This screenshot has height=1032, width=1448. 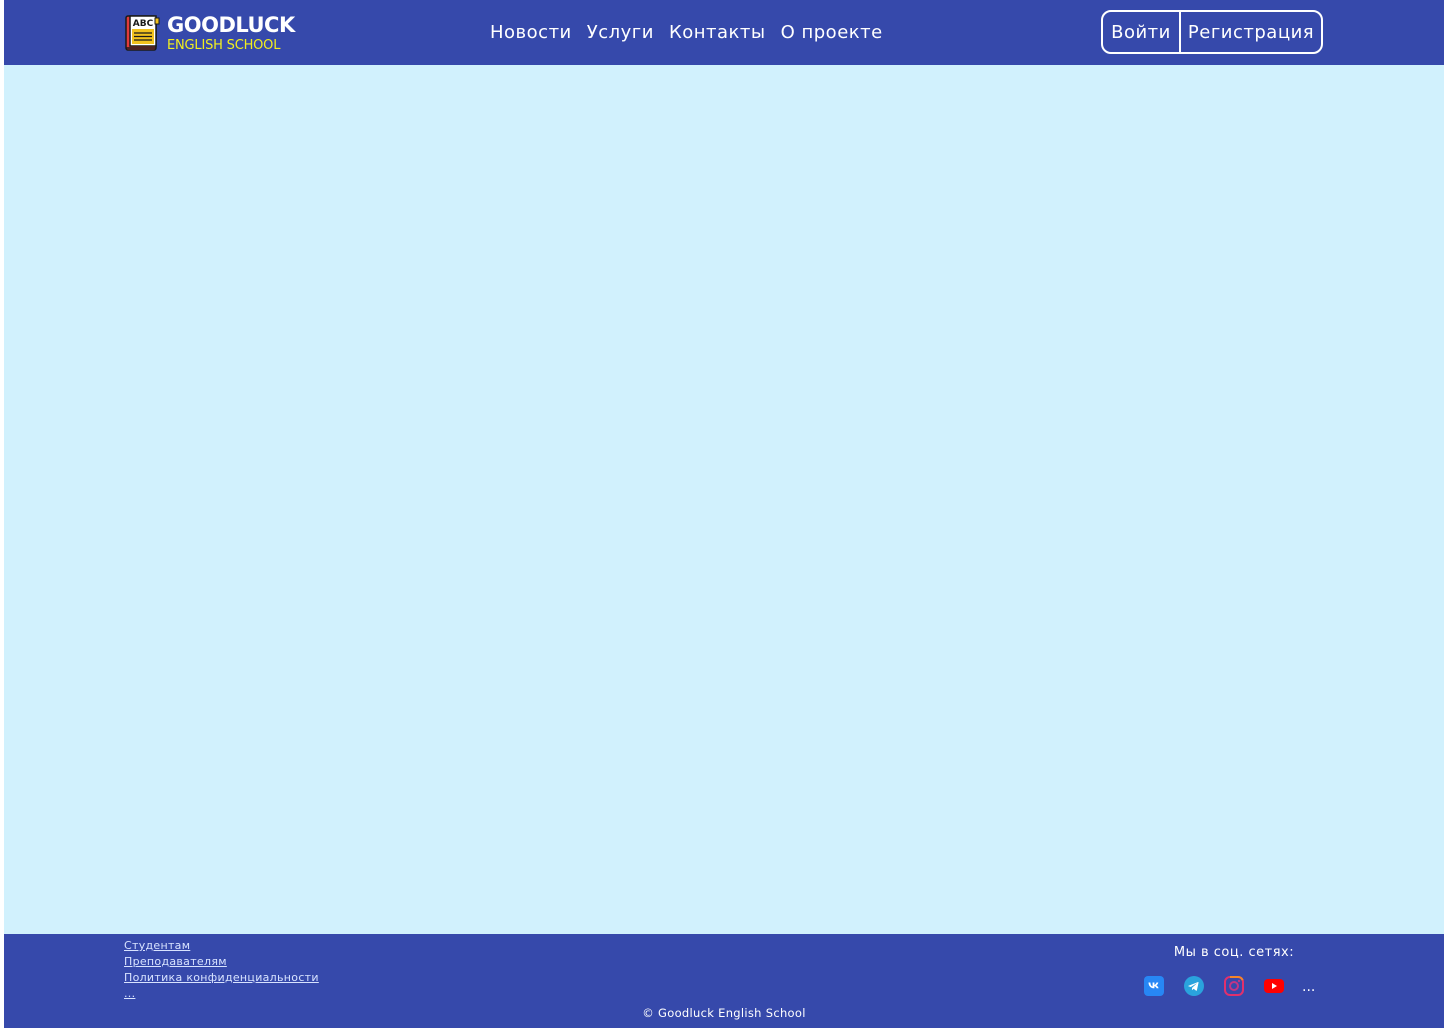 I want to click on instagram-icon, so click(x=1234, y=986).